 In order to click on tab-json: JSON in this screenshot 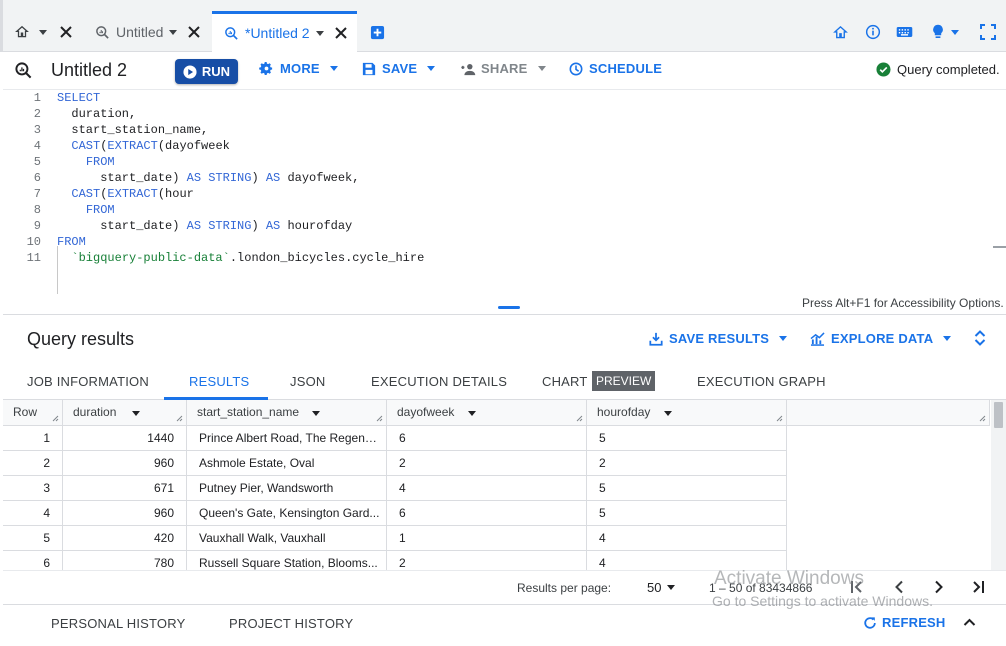, I will do `click(307, 381)`.